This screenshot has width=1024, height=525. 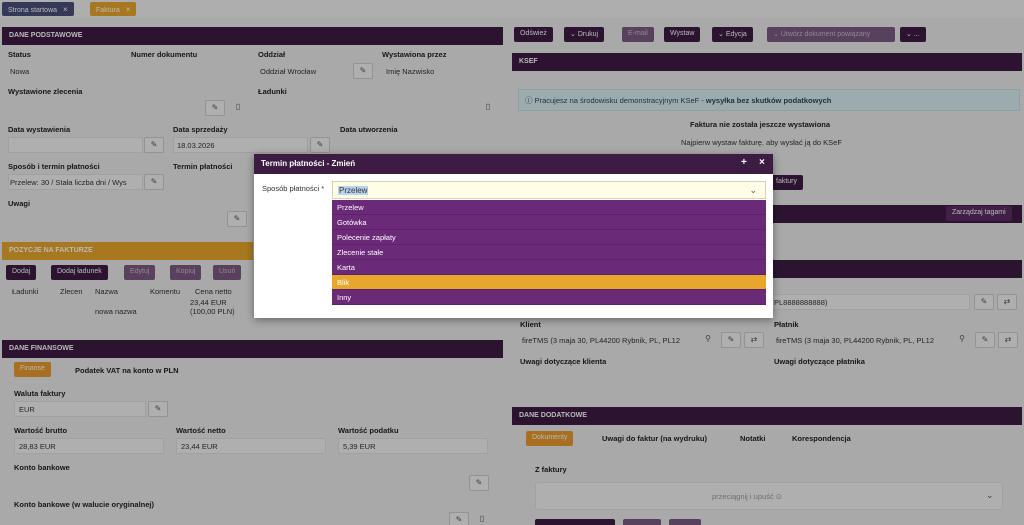 What do you see at coordinates (293, 188) in the screenshot?
I see `payment-method-field-label: Sposób płatności *` at bounding box center [293, 188].